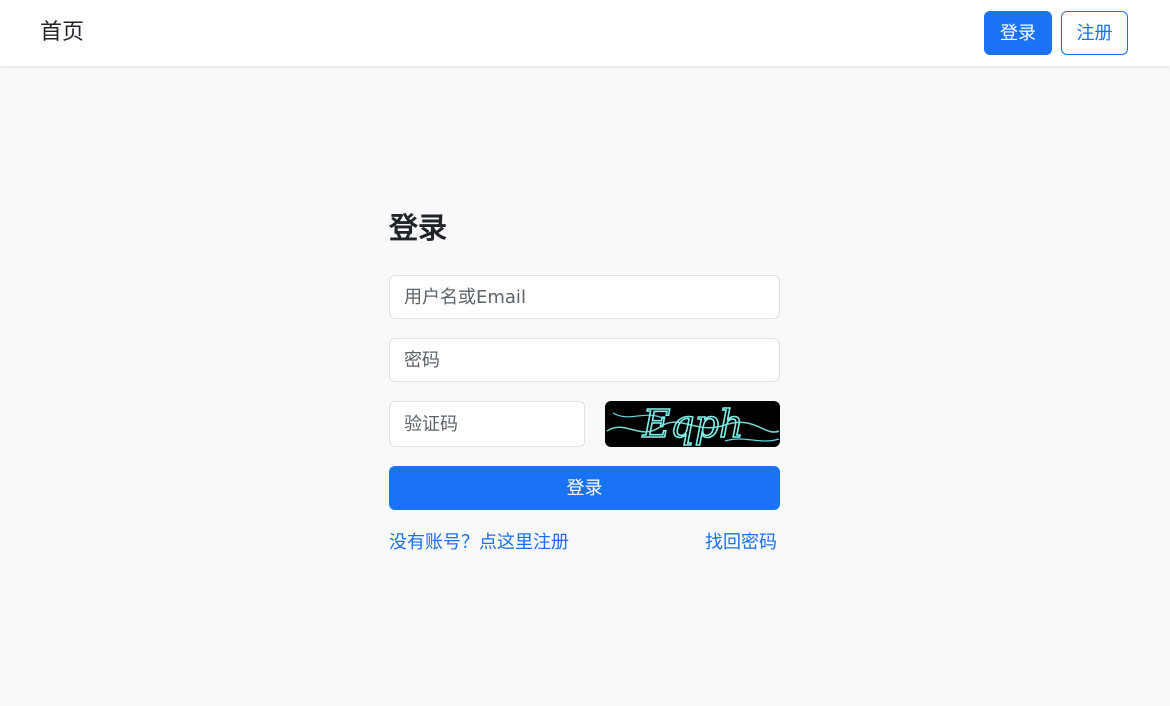  Describe the element at coordinates (741, 543) in the screenshot. I see `forgot-password-link: 找回密码` at that location.